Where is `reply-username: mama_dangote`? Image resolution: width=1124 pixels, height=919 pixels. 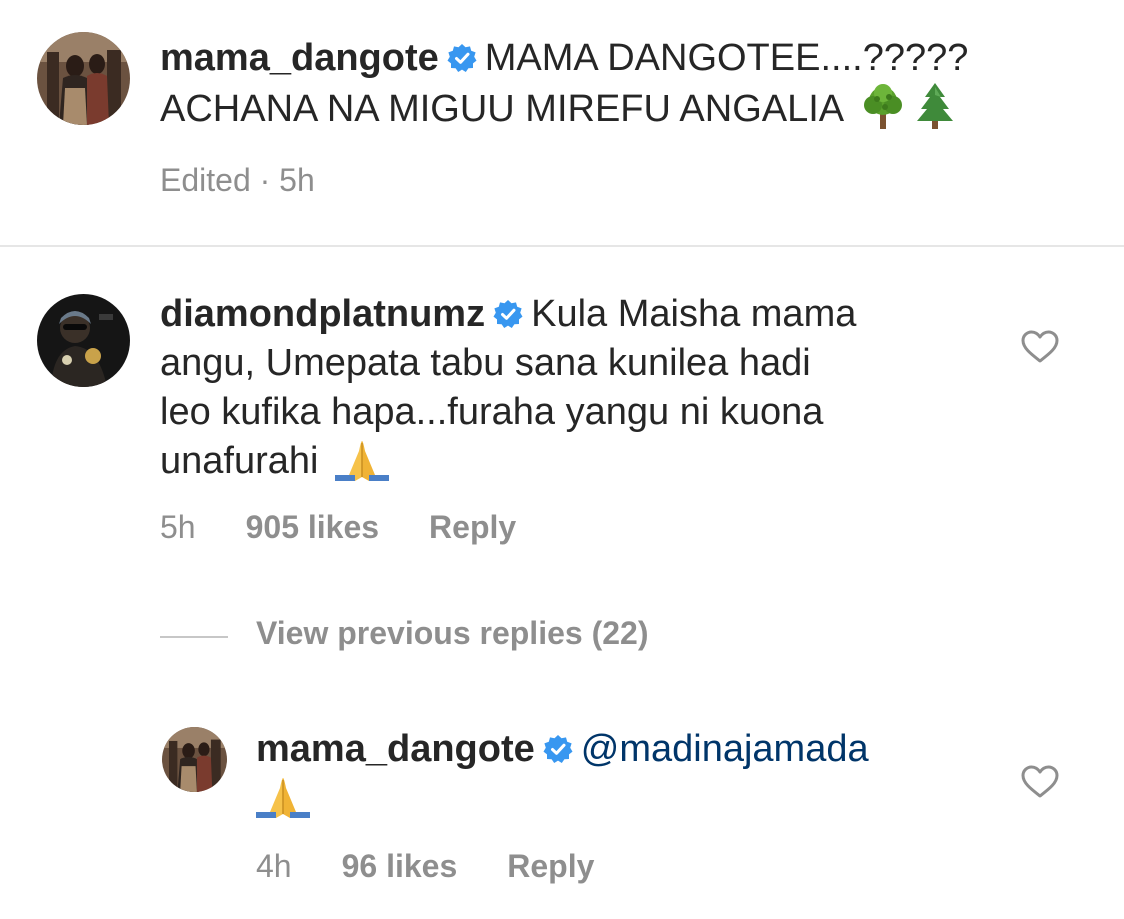
reply-username: mama_dangote is located at coordinates (395, 749).